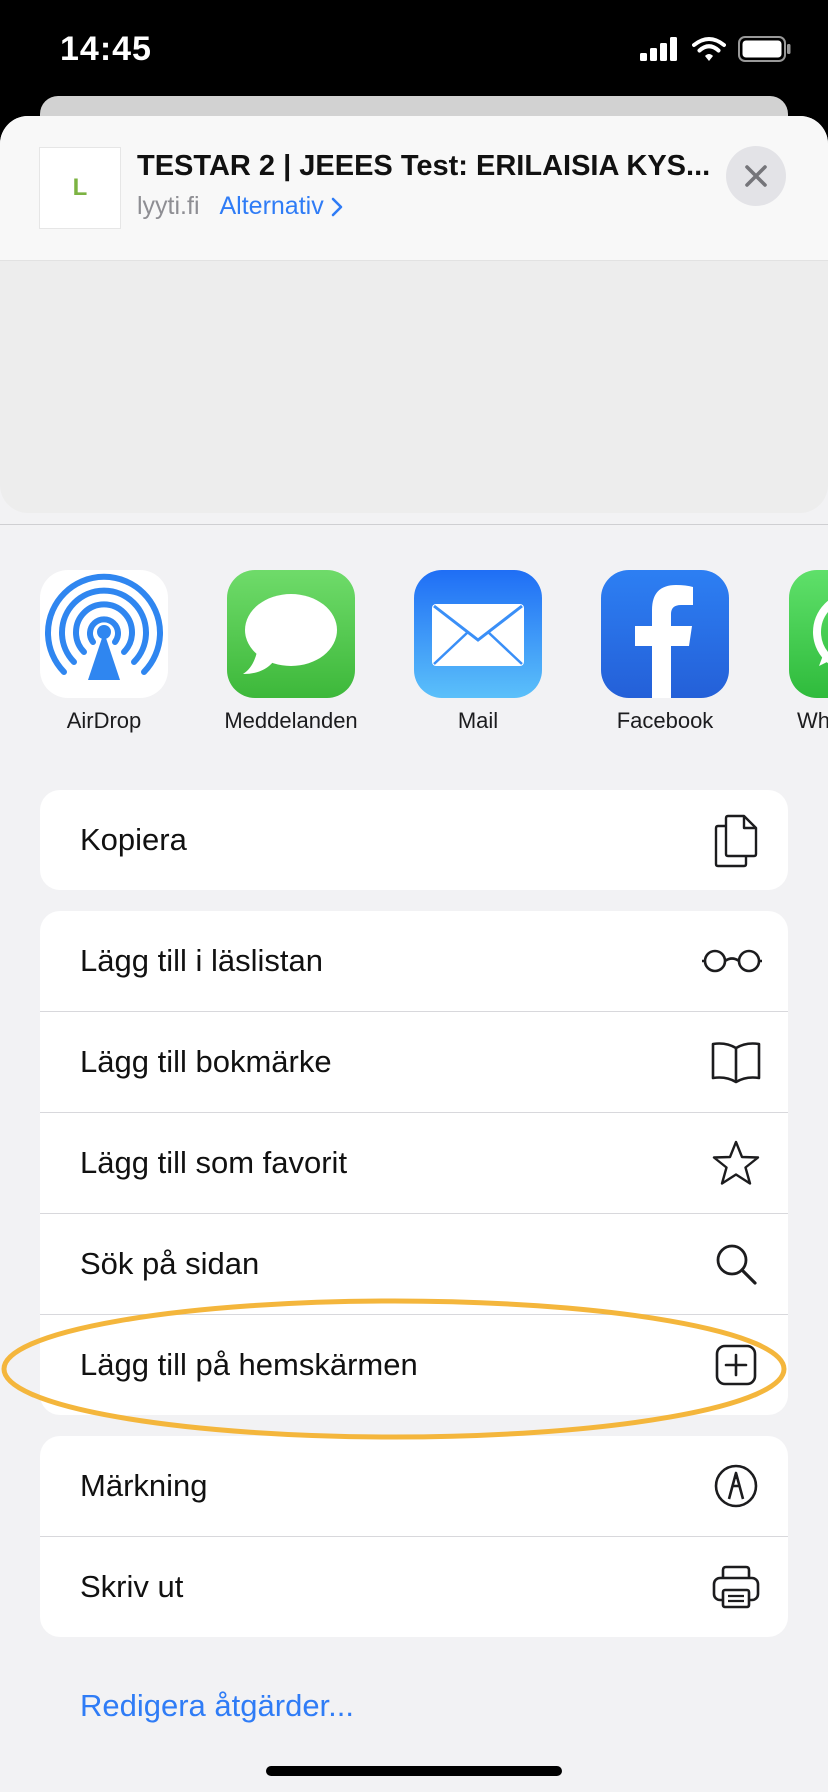  I want to click on options-link: Alternativ, so click(282, 206).